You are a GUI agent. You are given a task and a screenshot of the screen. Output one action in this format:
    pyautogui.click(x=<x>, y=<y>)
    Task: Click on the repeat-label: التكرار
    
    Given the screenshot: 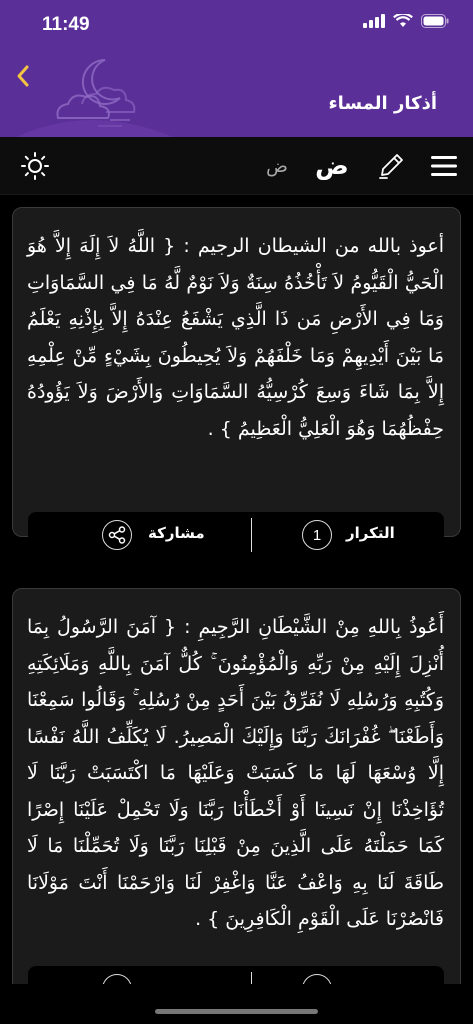 What is the action you would take?
    pyautogui.click(x=370, y=533)
    